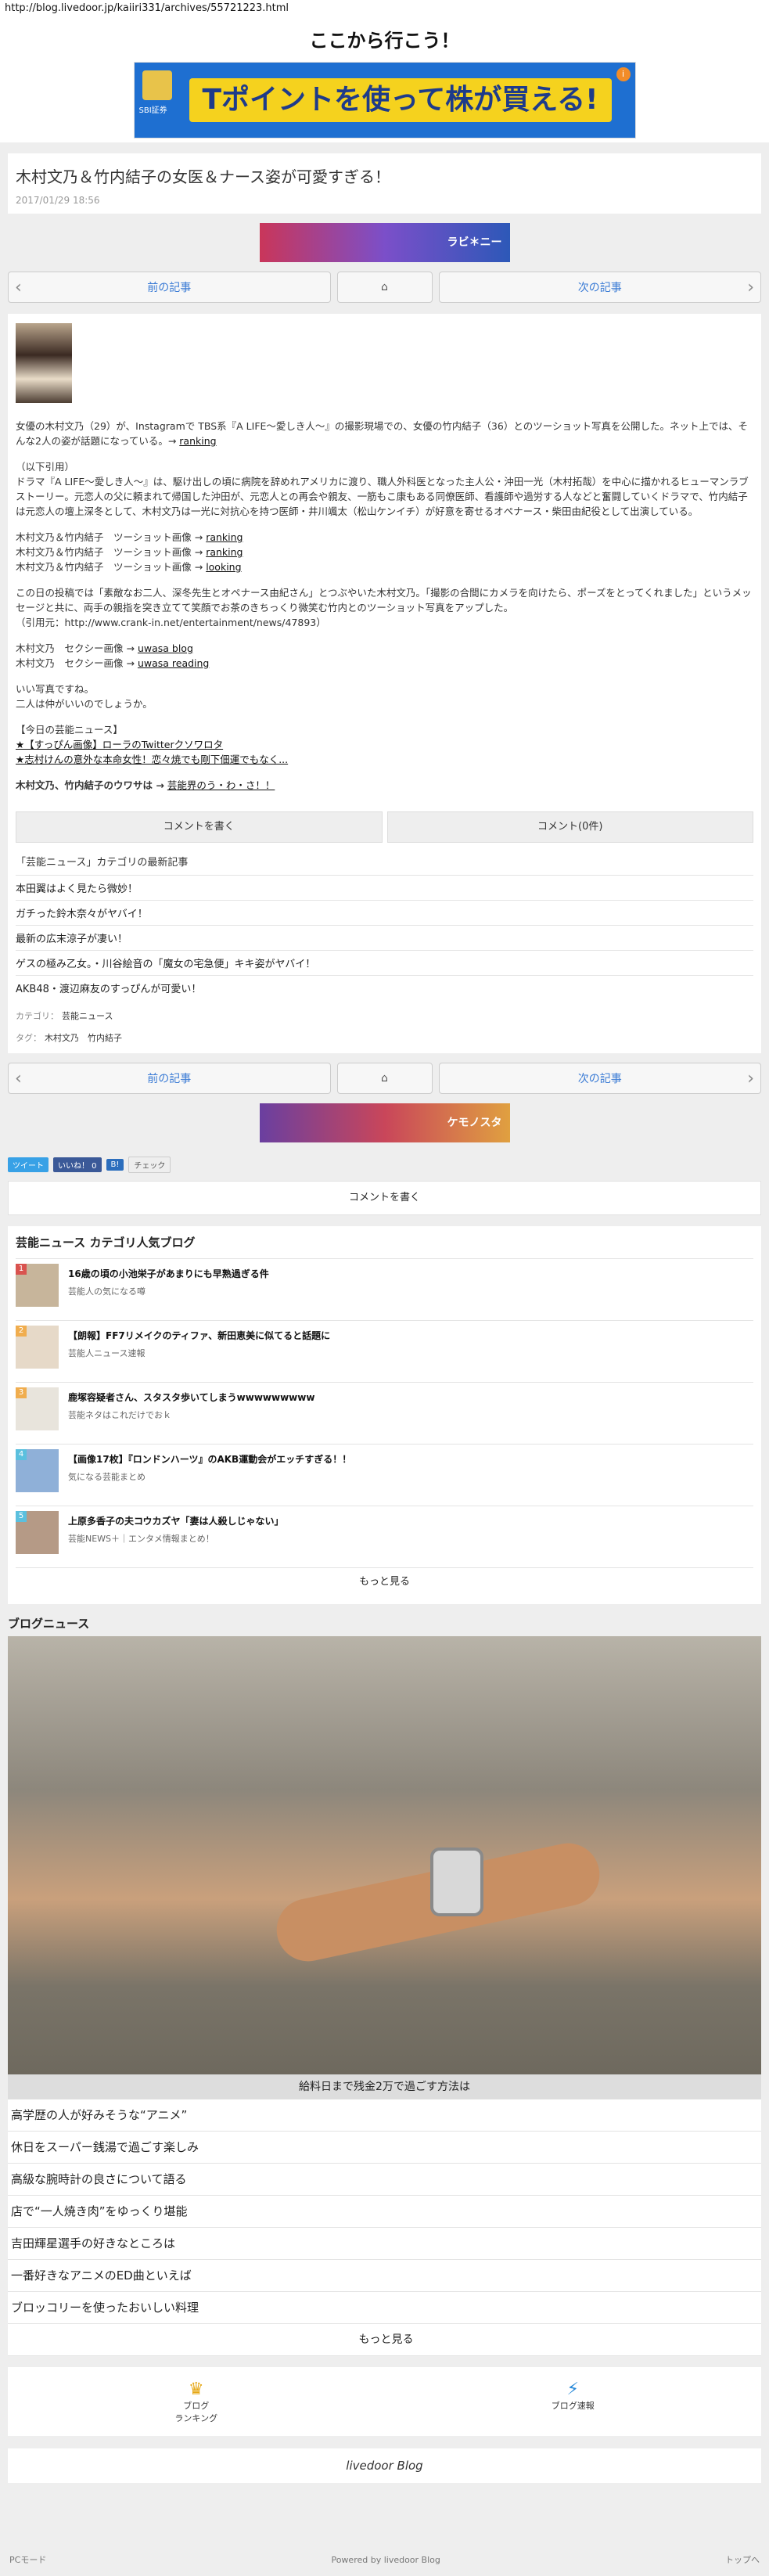  I want to click on check-button: チェック, so click(149, 1165).